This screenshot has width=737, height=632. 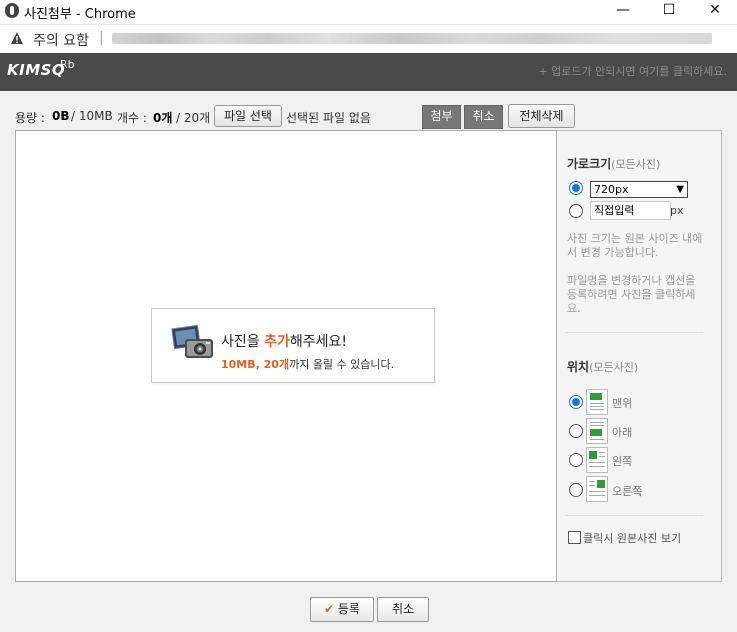 What do you see at coordinates (12, 10) in the screenshot?
I see `chrome-app-icon` at bounding box center [12, 10].